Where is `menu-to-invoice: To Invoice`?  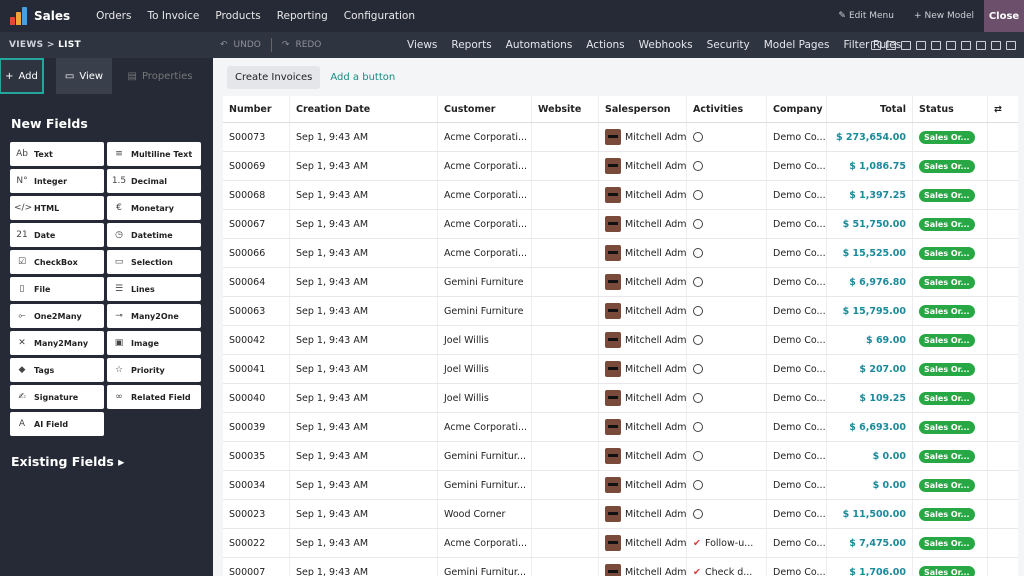
menu-to-invoice: To Invoice is located at coordinates (173, 16).